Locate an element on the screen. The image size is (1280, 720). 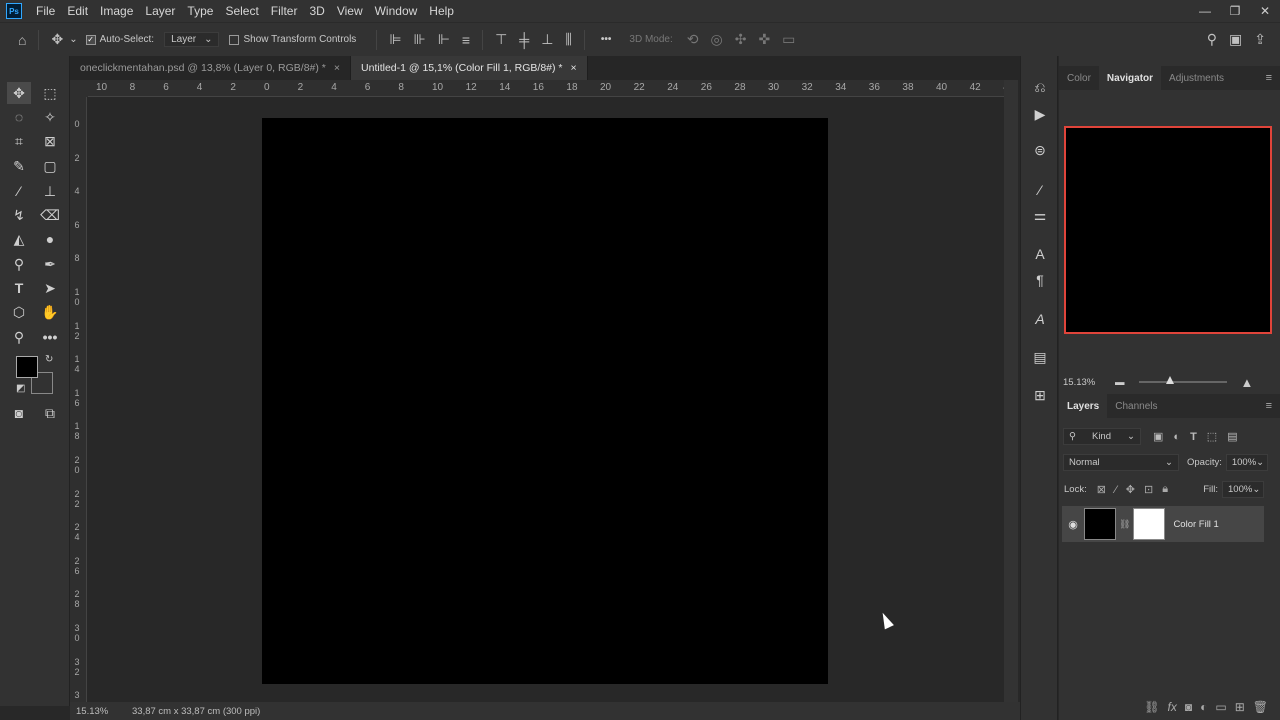
tab-channels: Channels is located at coordinates (1136, 406).